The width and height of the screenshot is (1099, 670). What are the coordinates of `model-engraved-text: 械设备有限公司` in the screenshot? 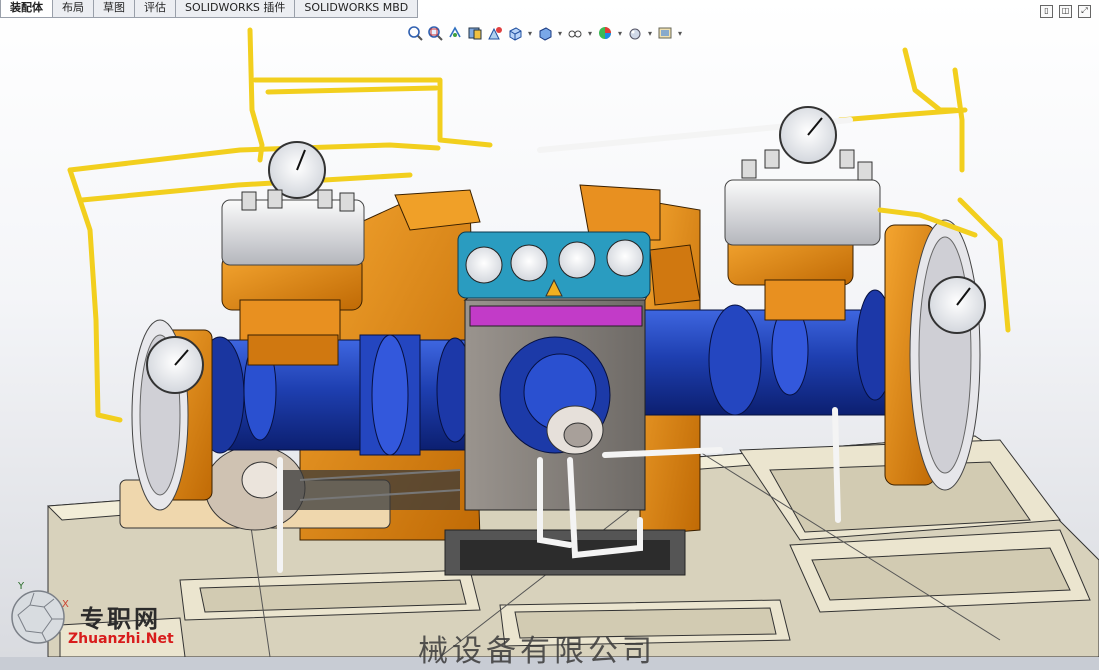 It's located at (537, 651).